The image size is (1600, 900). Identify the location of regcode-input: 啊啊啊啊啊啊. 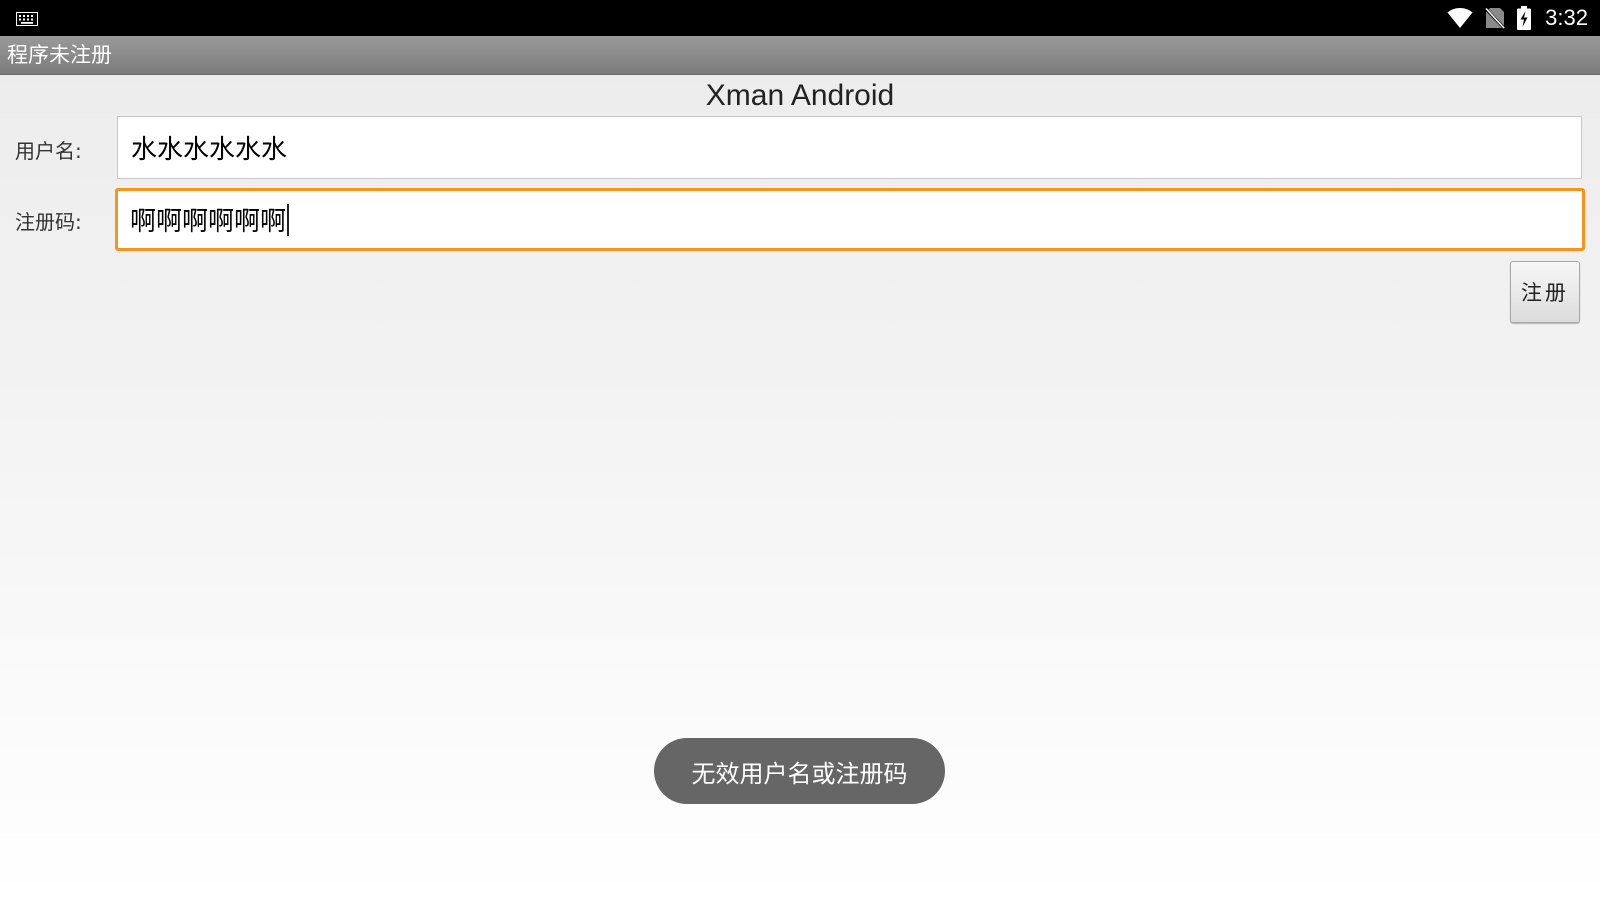
(850, 219).